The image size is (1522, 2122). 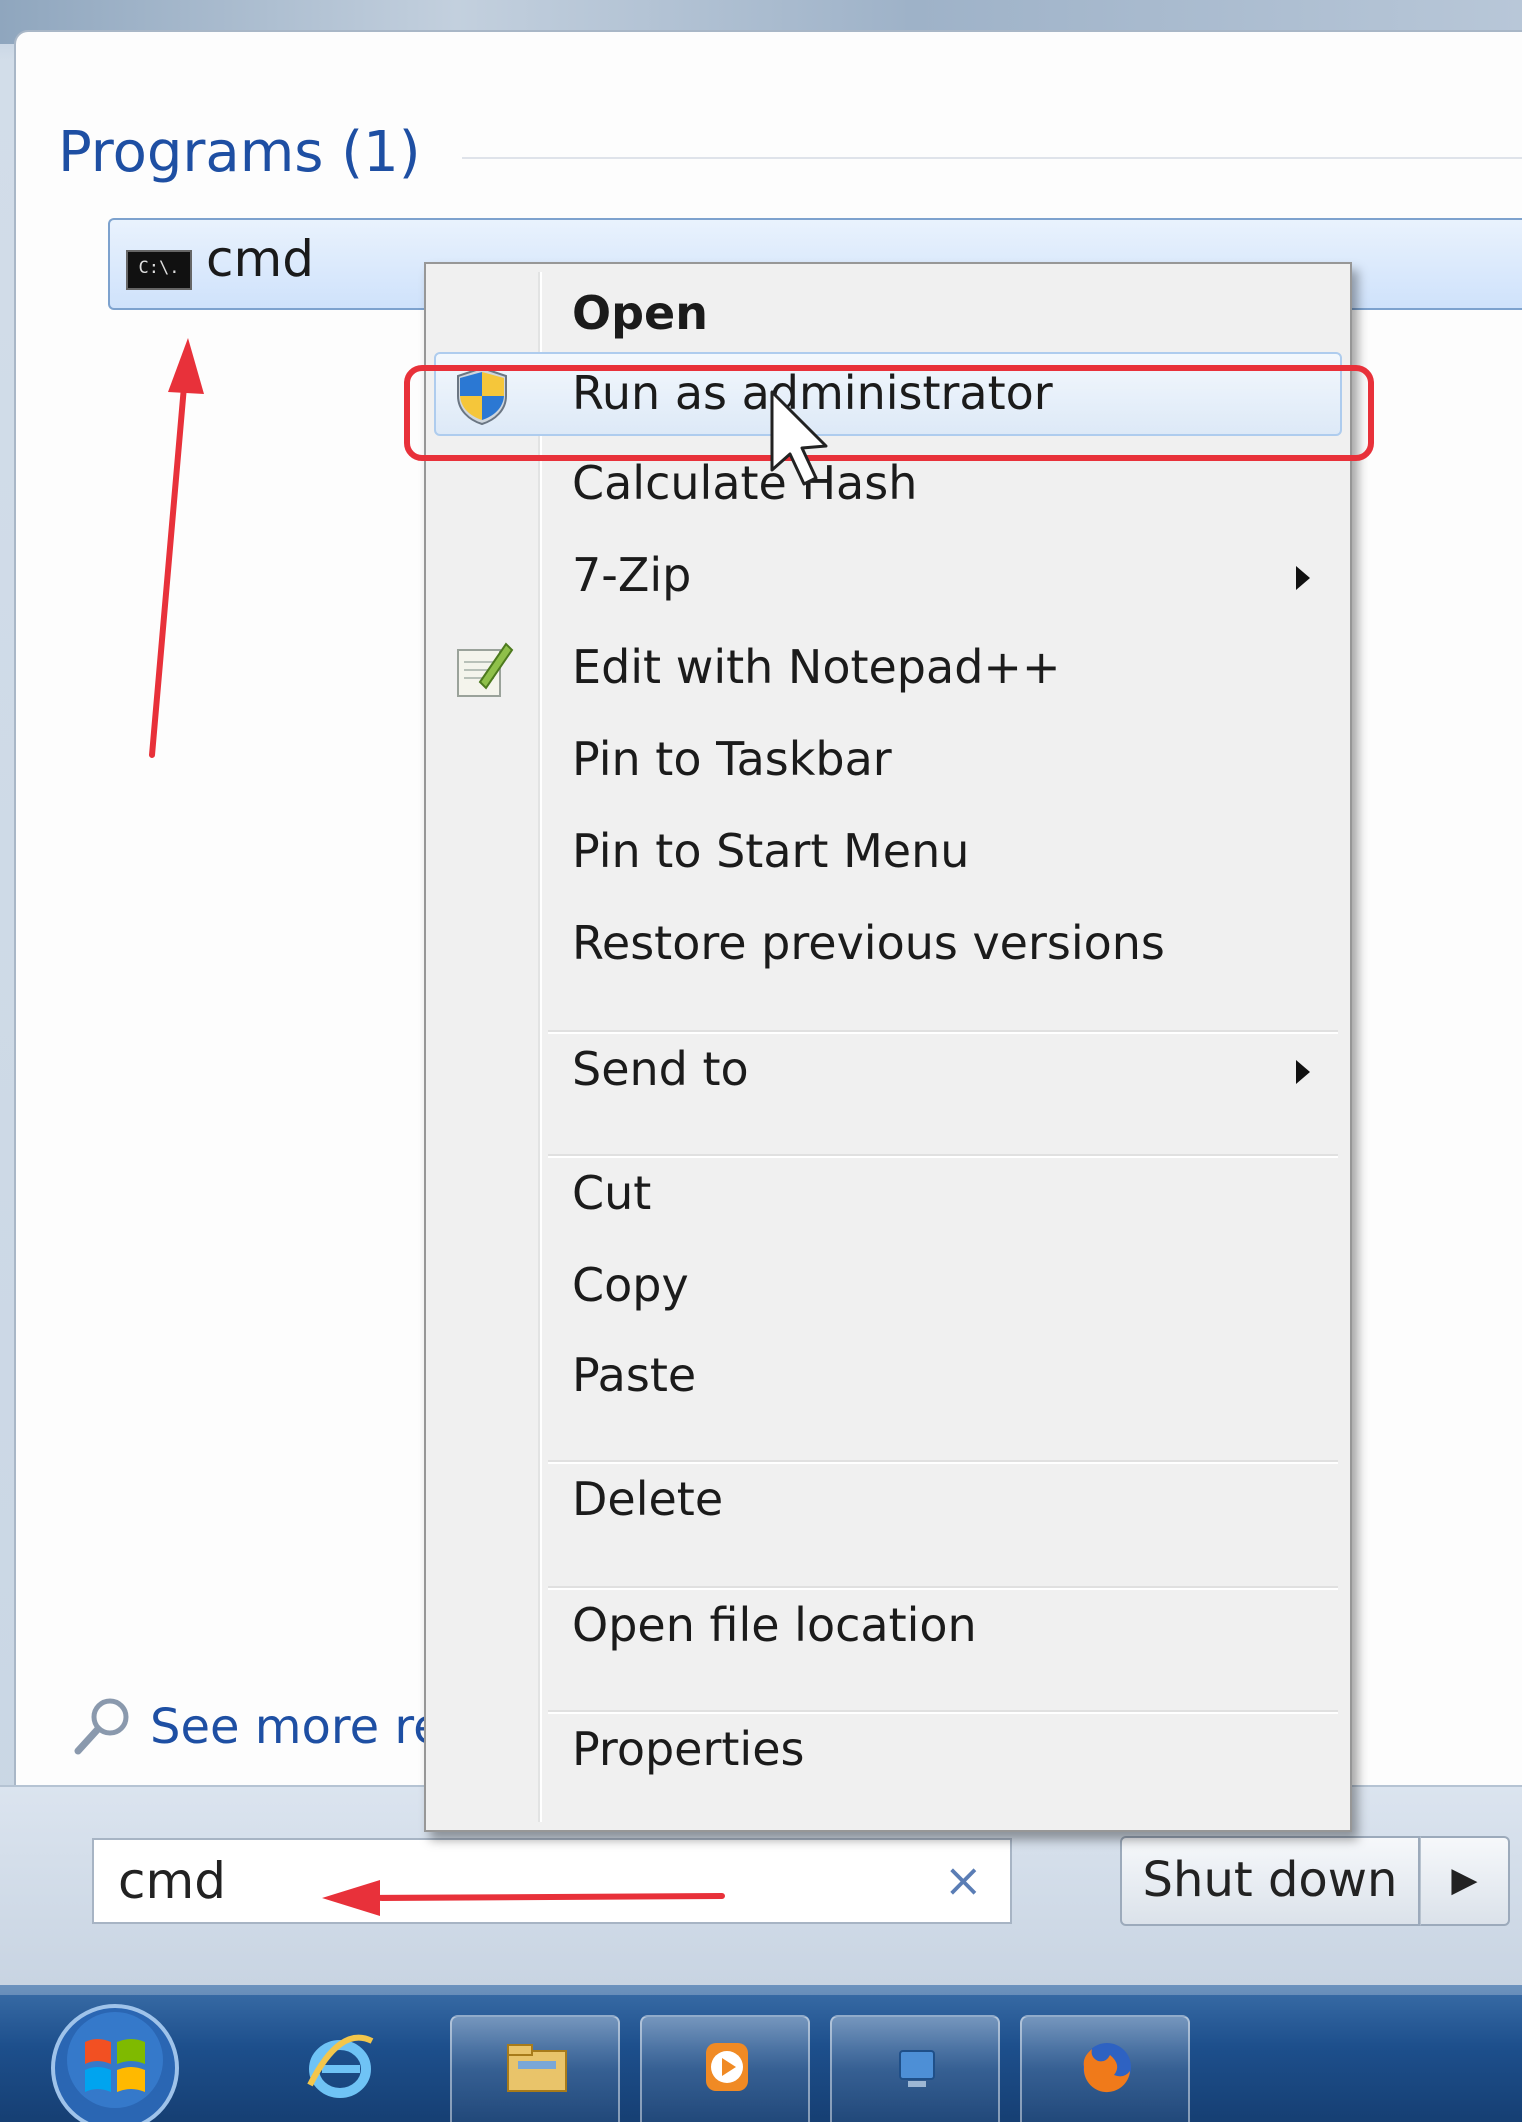 I want to click on arrow-to-cmd-result, so click(x=176, y=548).